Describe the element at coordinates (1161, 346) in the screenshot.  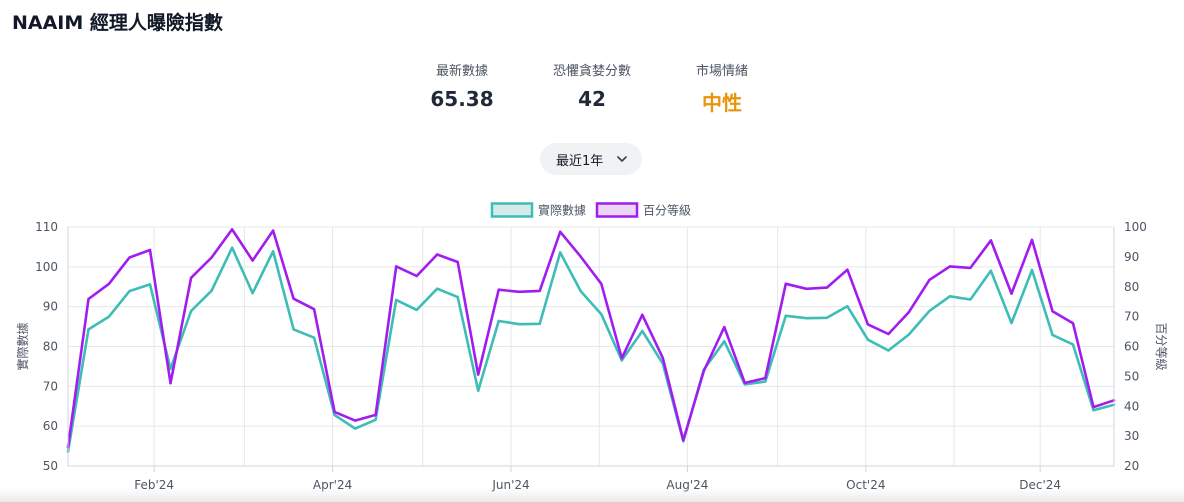
I see `y-right-axis-title: 百分等級` at that location.